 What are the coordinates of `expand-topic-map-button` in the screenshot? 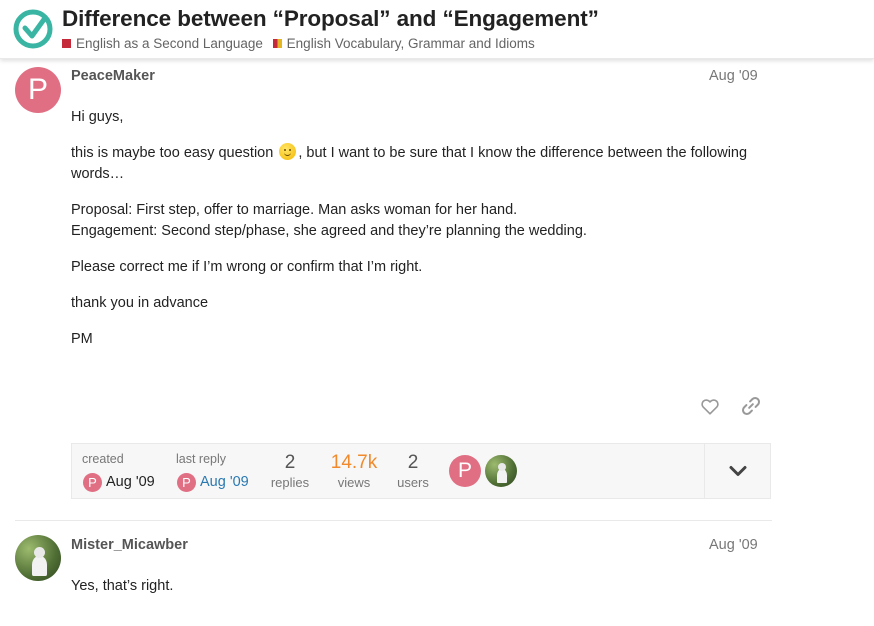 It's located at (737, 471).